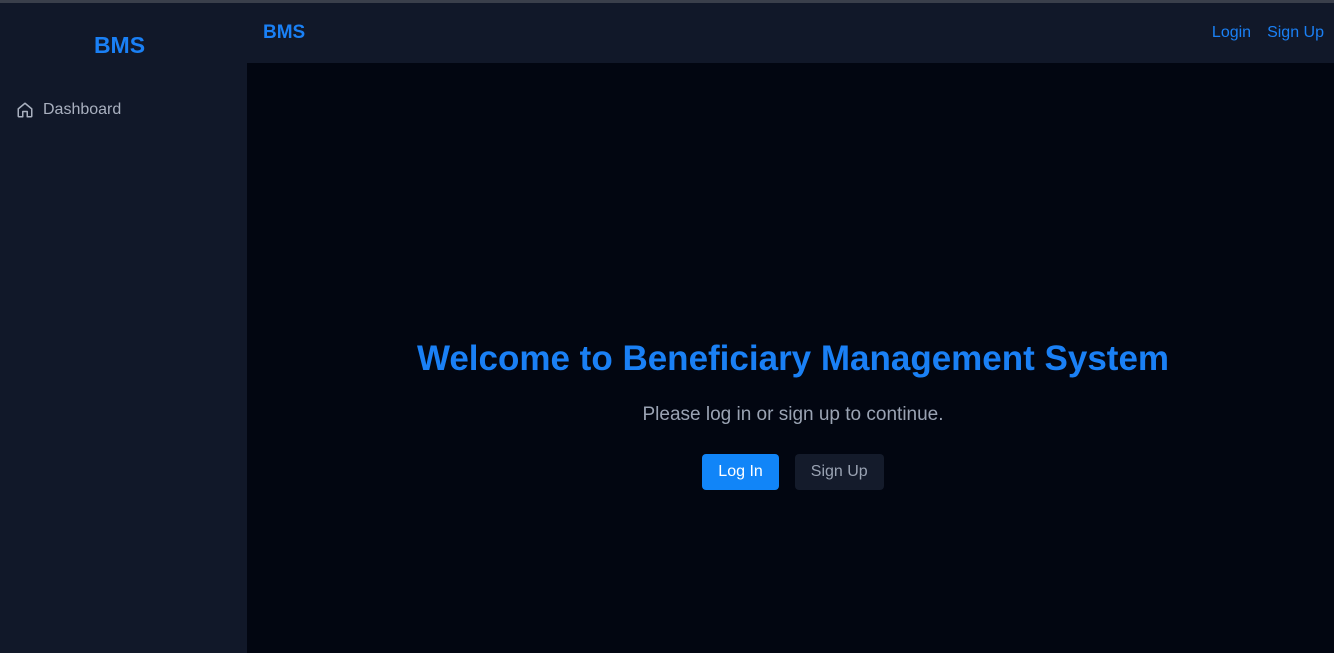 This screenshot has height=653, width=1334. What do you see at coordinates (1231, 33) in the screenshot?
I see `header-login-link: Login` at bounding box center [1231, 33].